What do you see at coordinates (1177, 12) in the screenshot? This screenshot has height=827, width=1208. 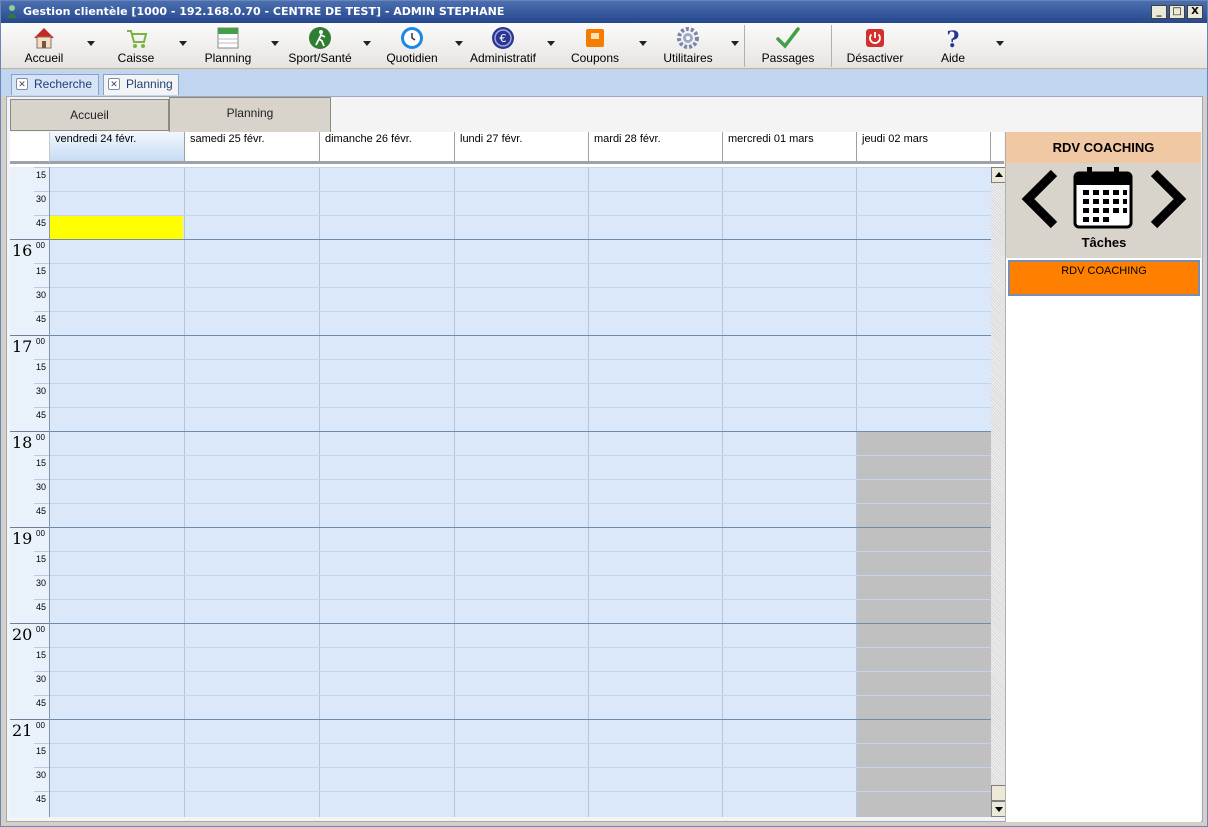 I see `maximize-button: □` at bounding box center [1177, 12].